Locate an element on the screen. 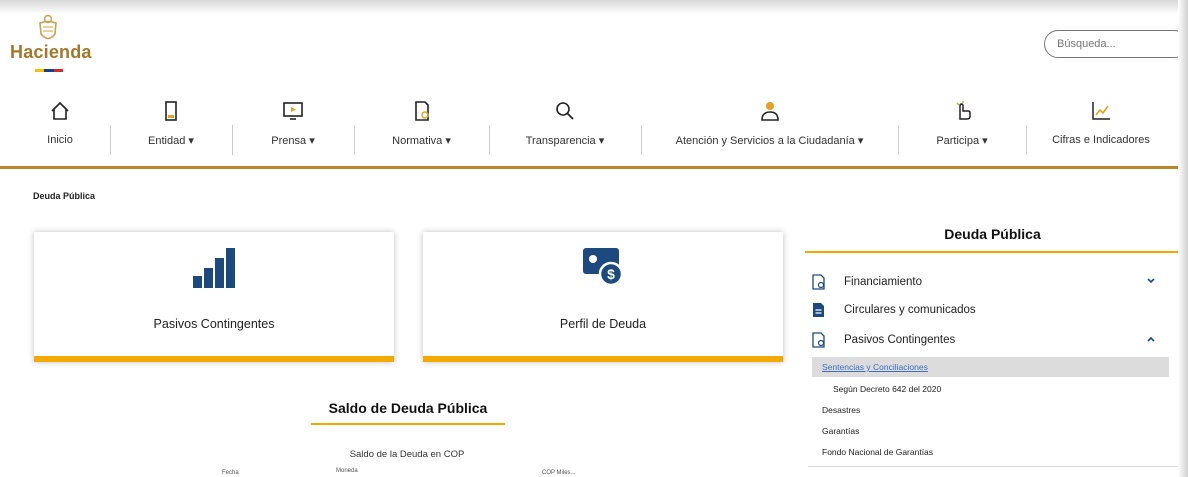 The image size is (1188, 477). column-header-moneda: Moneda is located at coordinates (347, 471).